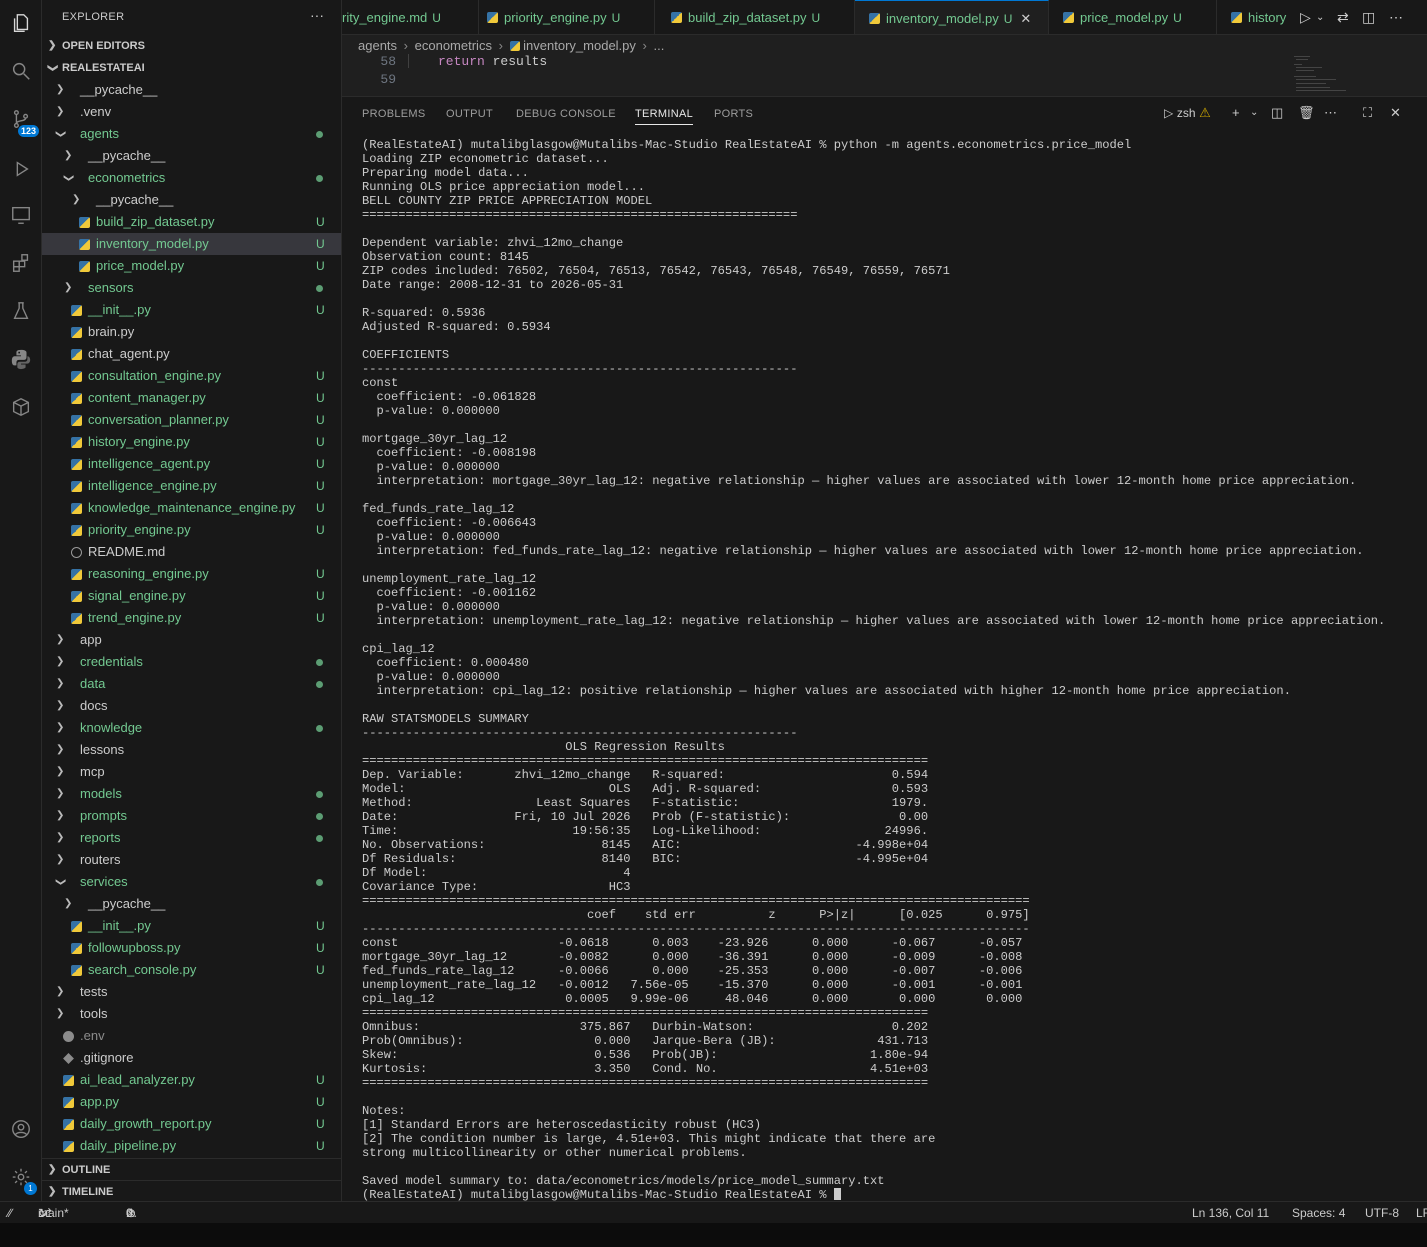 The height and width of the screenshot is (1247, 1427). What do you see at coordinates (191, 464) in the screenshot?
I see `tree-item: intelligence_agent.py U` at bounding box center [191, 464].